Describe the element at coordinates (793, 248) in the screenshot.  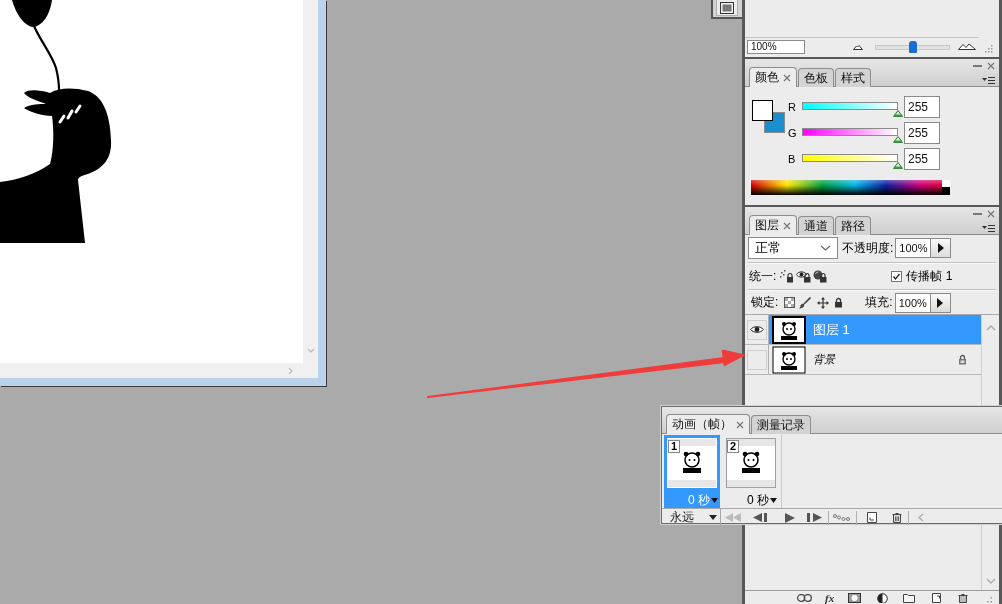
I see `blend-mode-dropdown: 正常` at that location.